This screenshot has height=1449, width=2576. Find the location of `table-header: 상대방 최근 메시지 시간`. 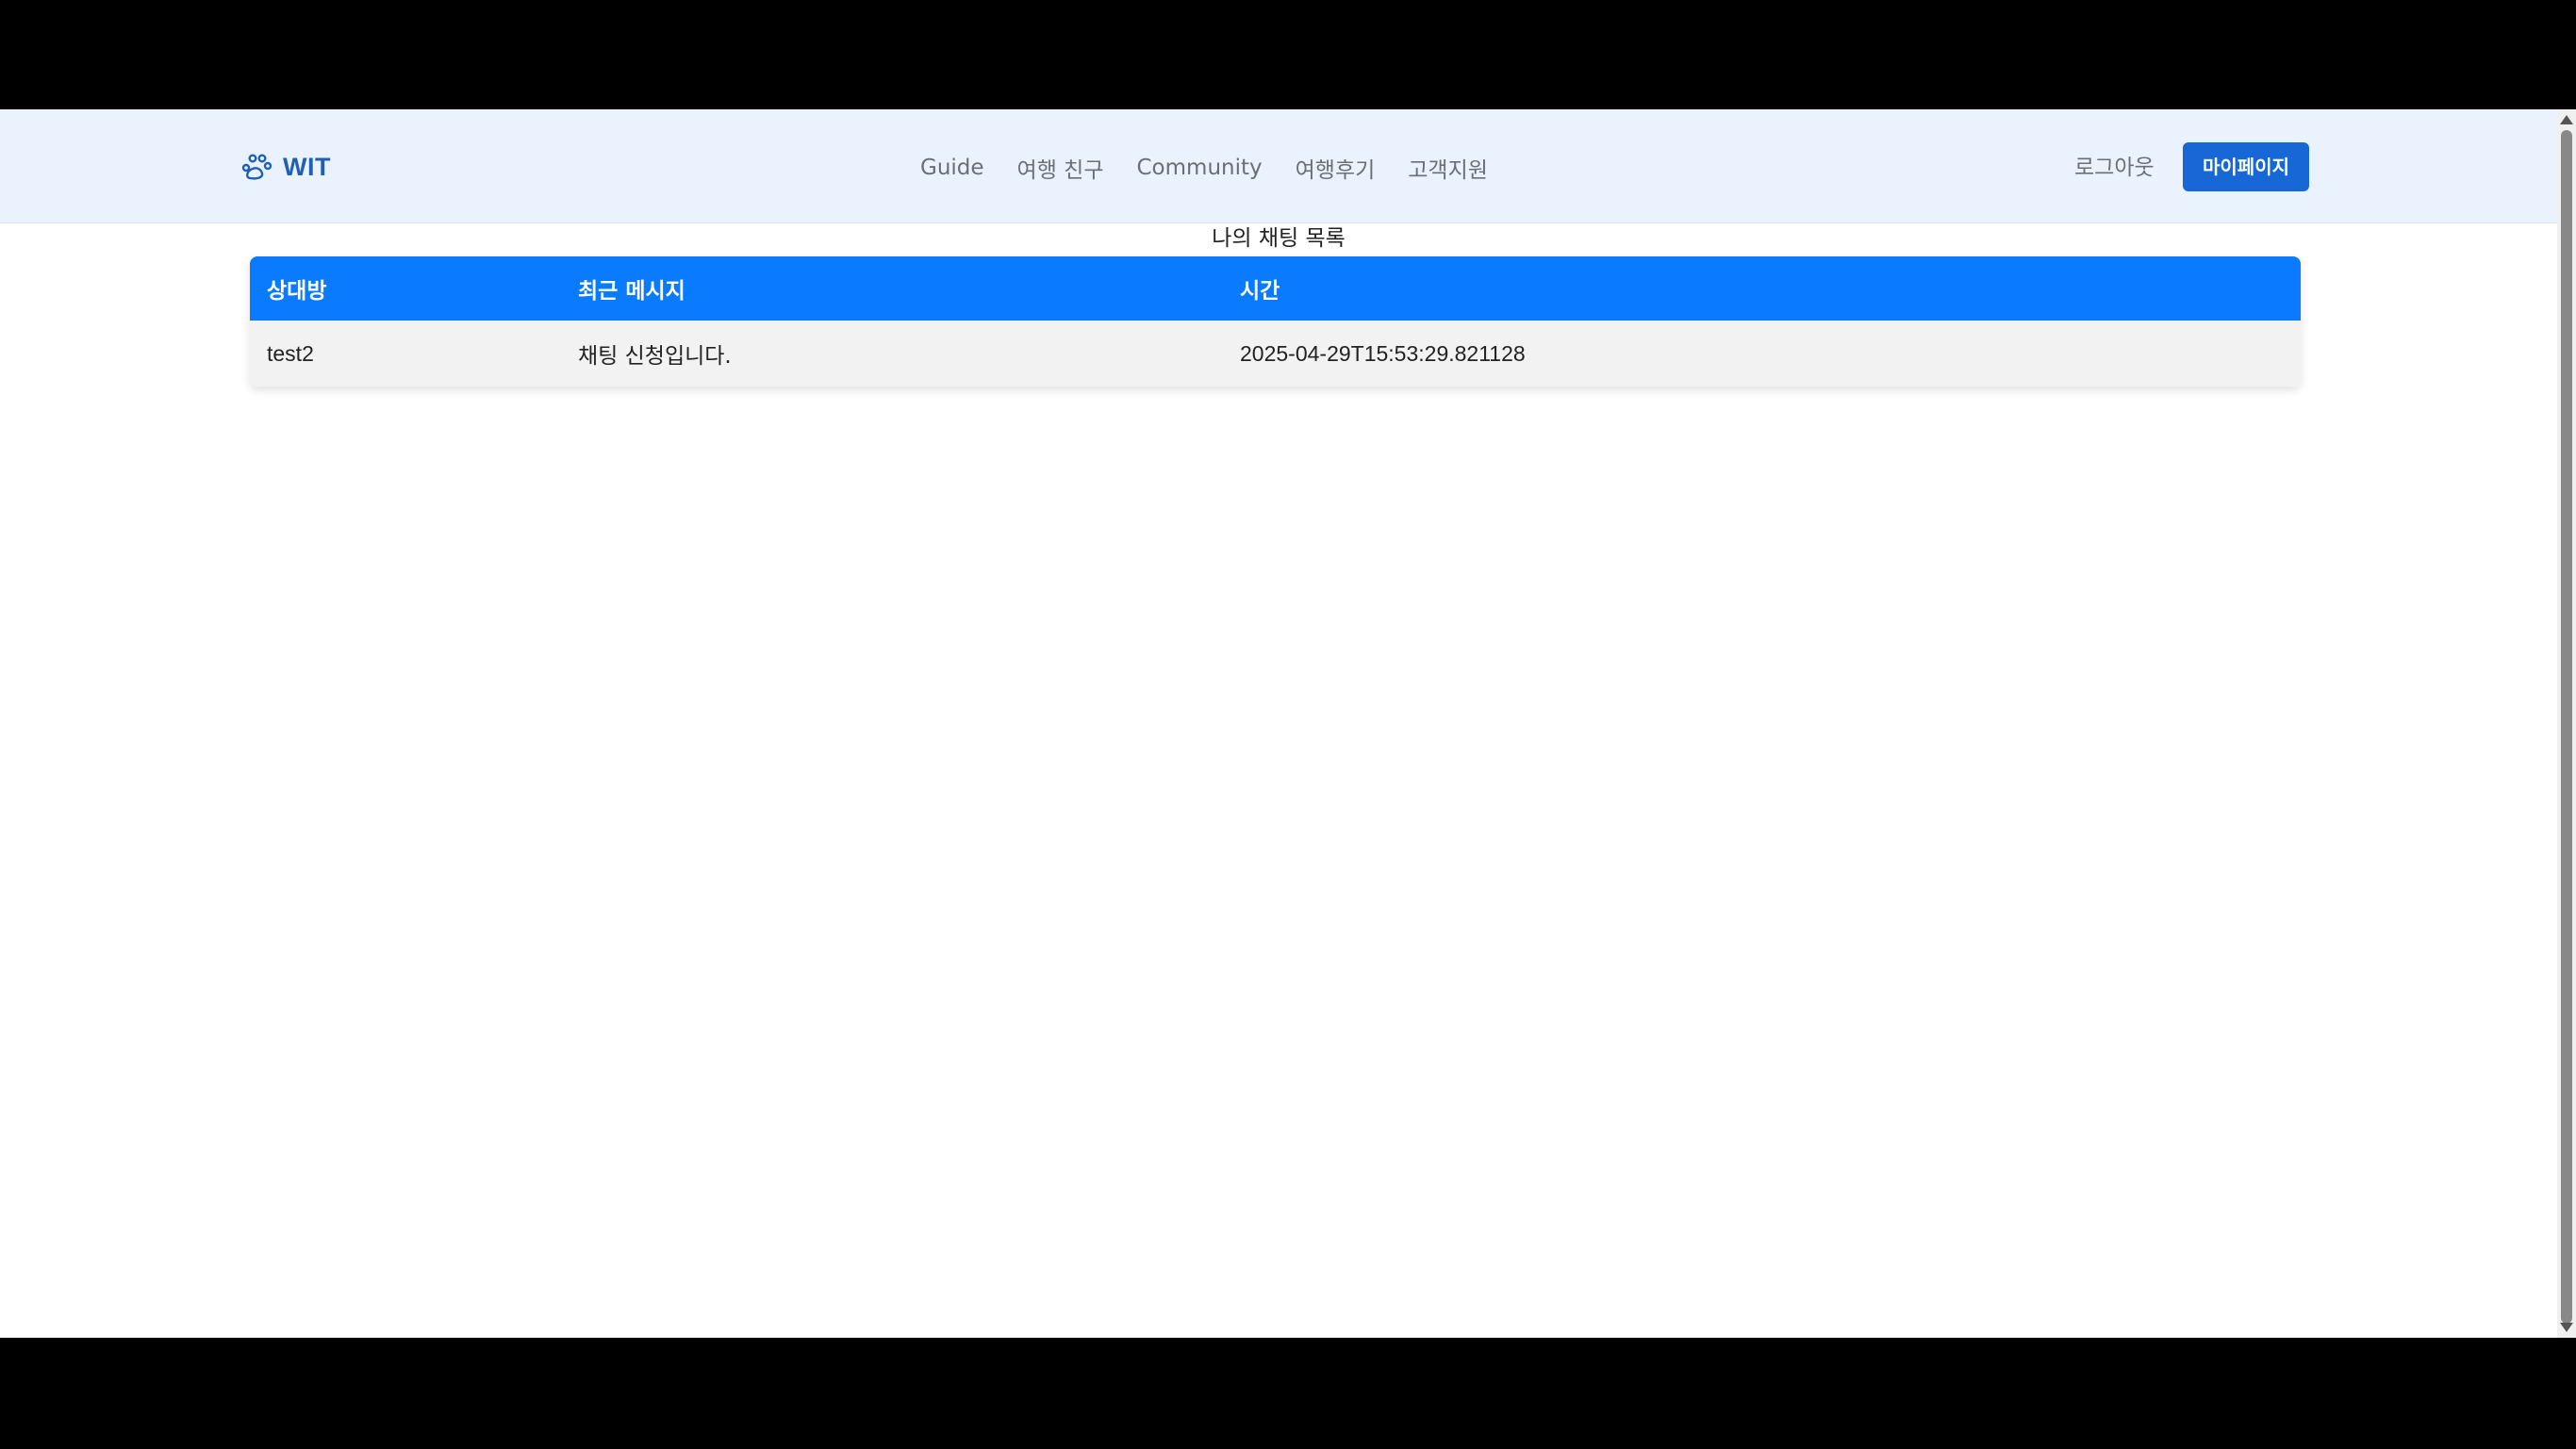

table-header: 상대방 최근 메시지 시간 is located at coordinates (1275, 288).